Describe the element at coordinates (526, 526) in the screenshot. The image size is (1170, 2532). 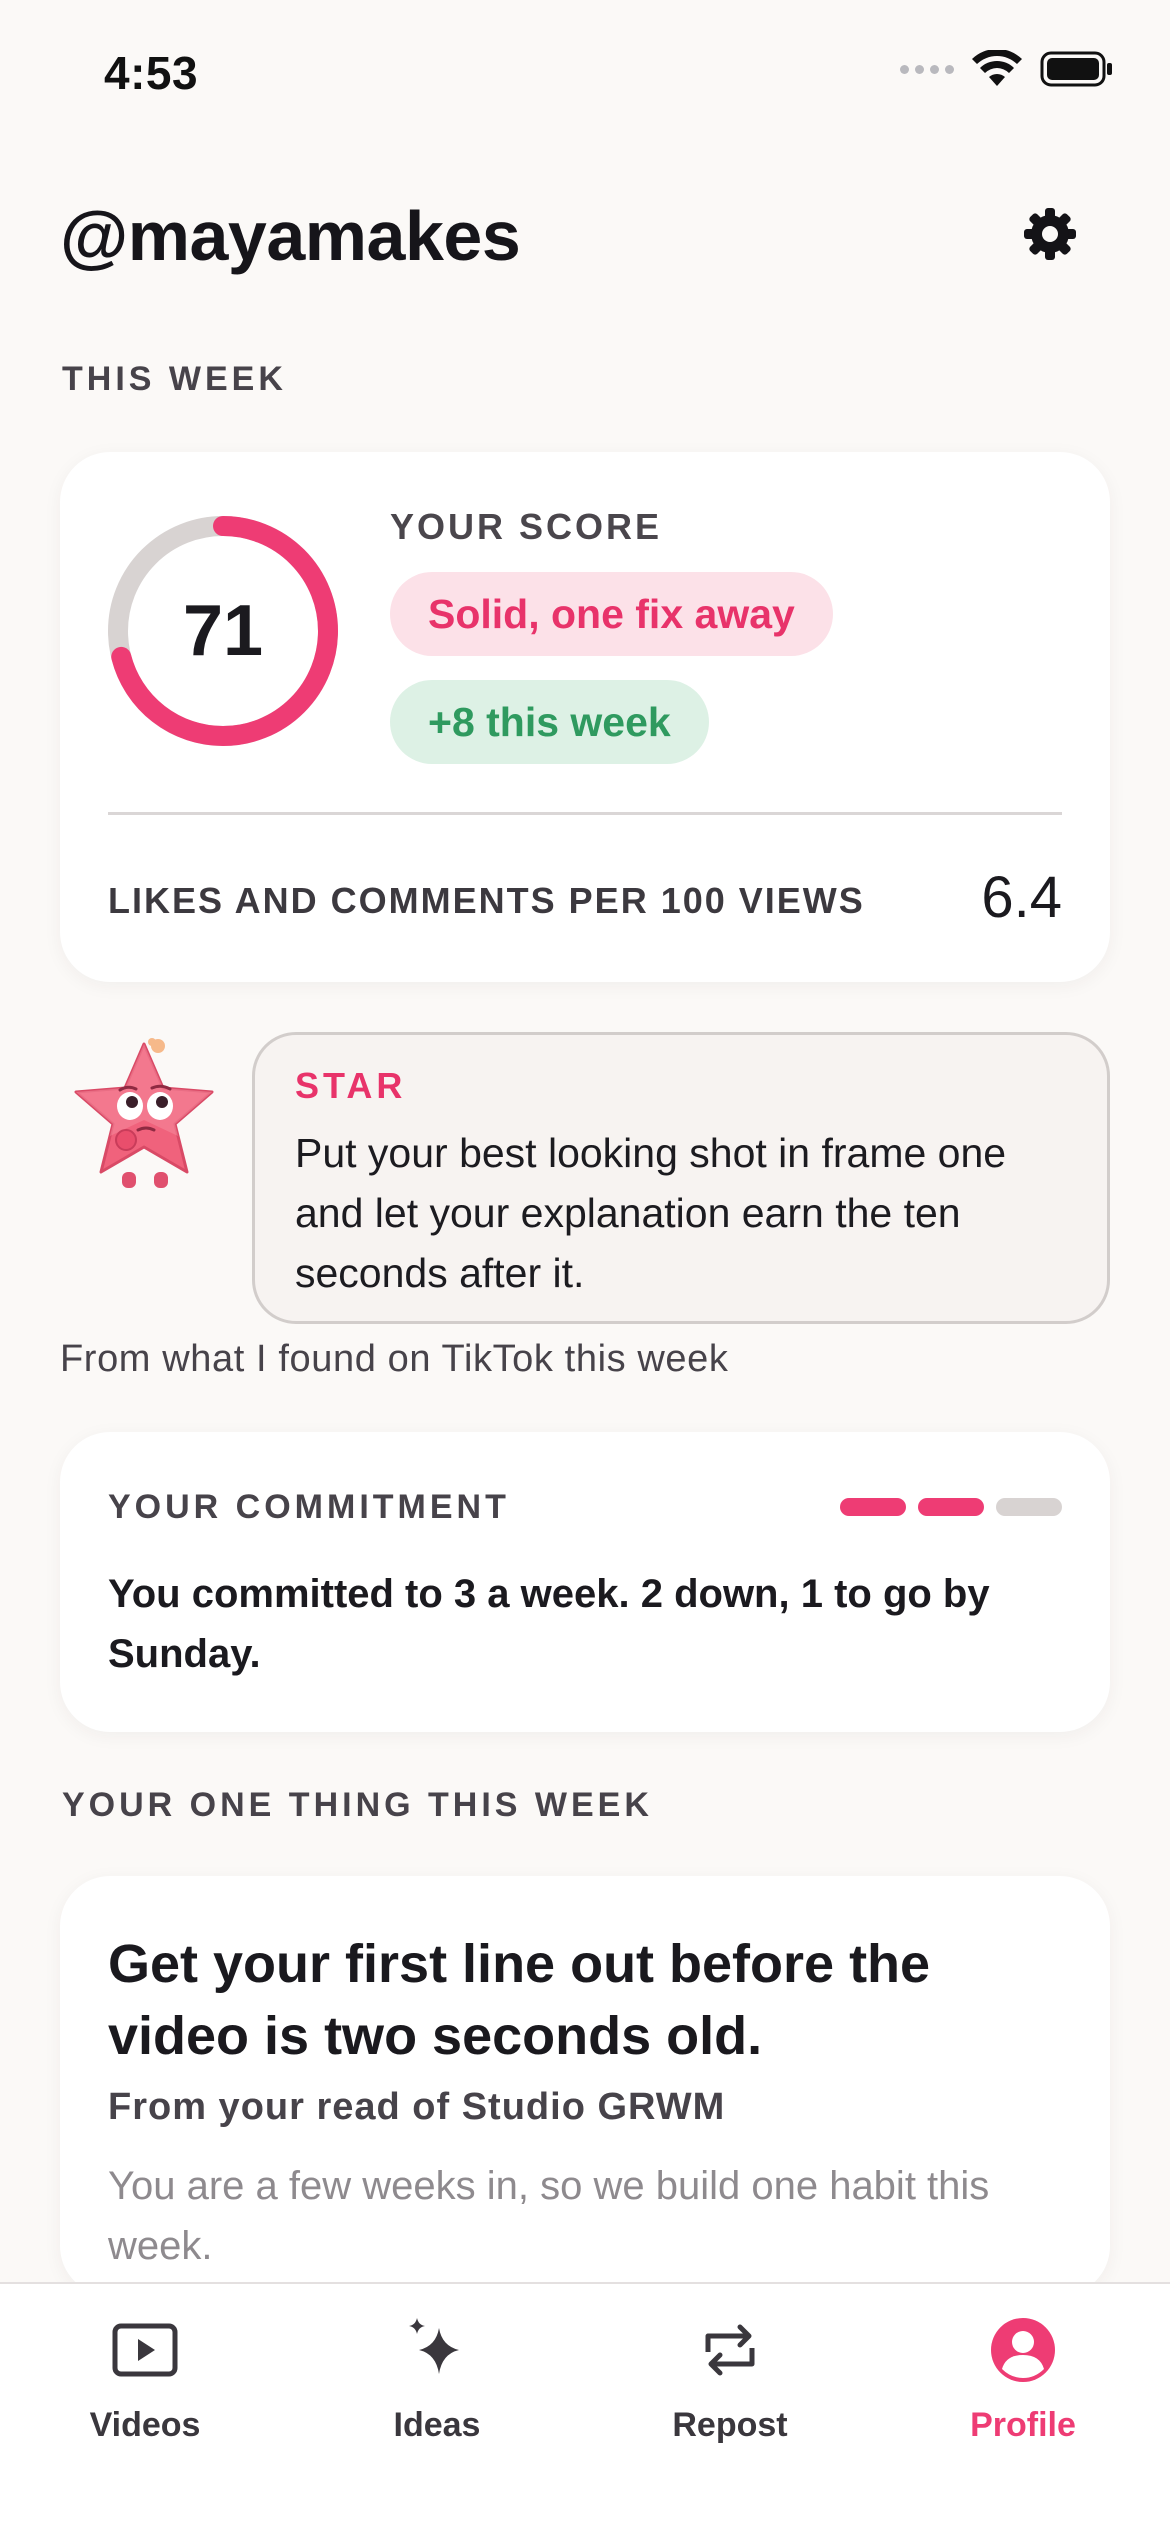
I see `score-label: YOUR SCORE` at that location.